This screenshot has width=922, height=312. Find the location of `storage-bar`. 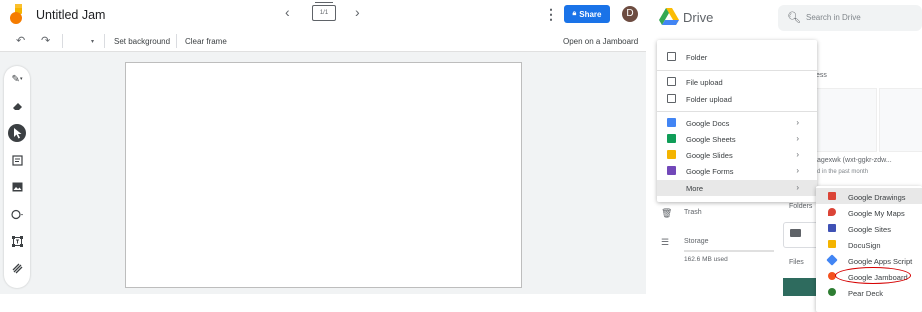

storage-bar is located at coordinates (729, 251).